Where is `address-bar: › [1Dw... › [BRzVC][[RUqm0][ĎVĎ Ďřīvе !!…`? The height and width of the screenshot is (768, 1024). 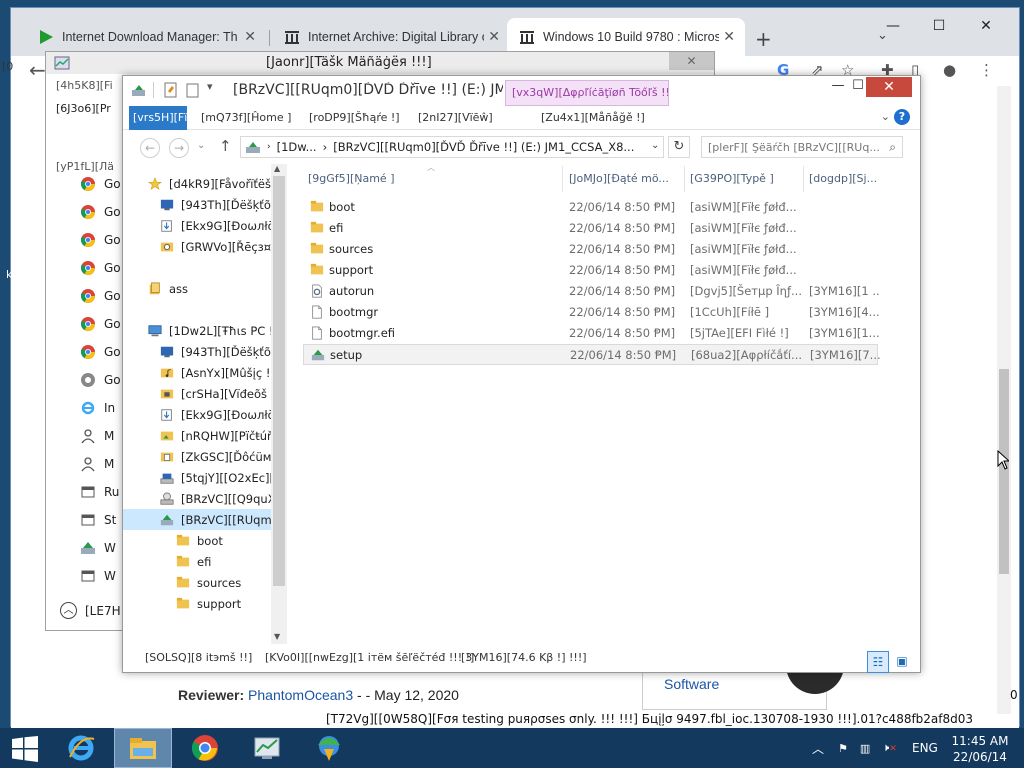 address-bar: › [1Dw... › [BRzVC][[RUqm0][ĎVĎ Ďřīvе !!… is located at coordinates (452, 147).